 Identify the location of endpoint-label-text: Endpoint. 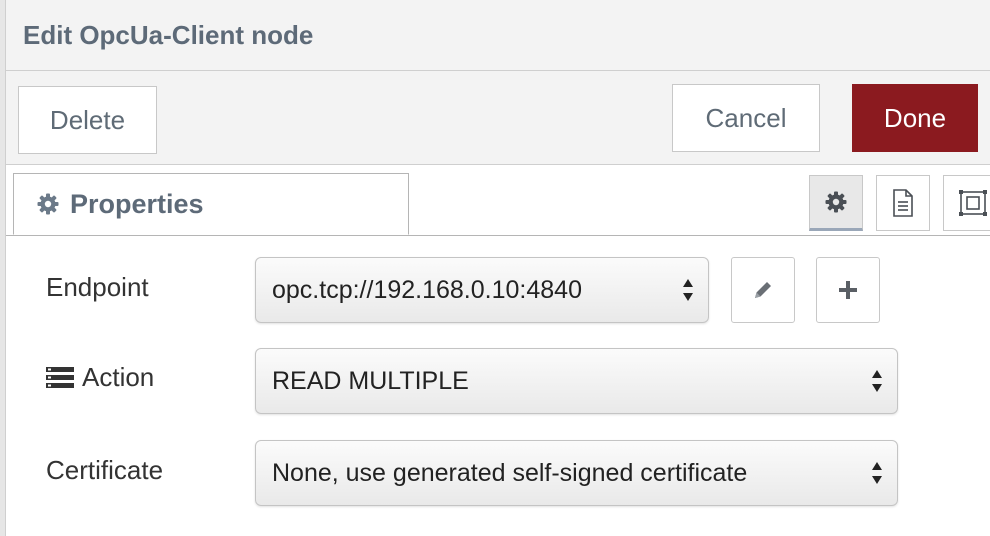
(97, 287).